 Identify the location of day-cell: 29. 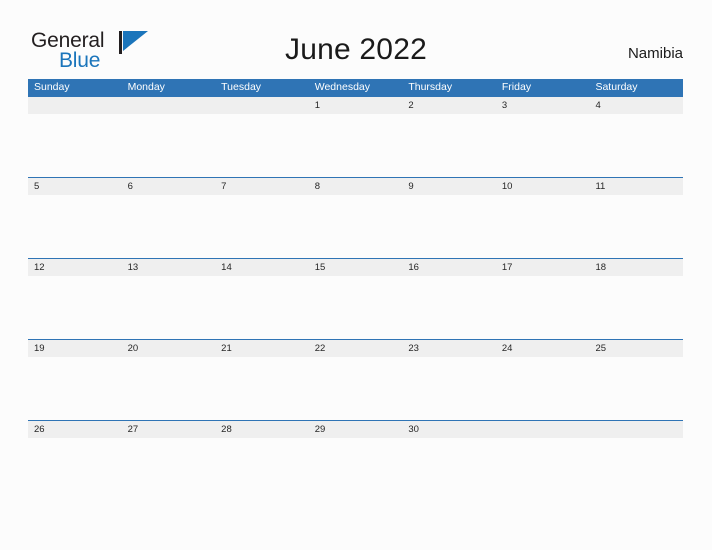
(356, 429).